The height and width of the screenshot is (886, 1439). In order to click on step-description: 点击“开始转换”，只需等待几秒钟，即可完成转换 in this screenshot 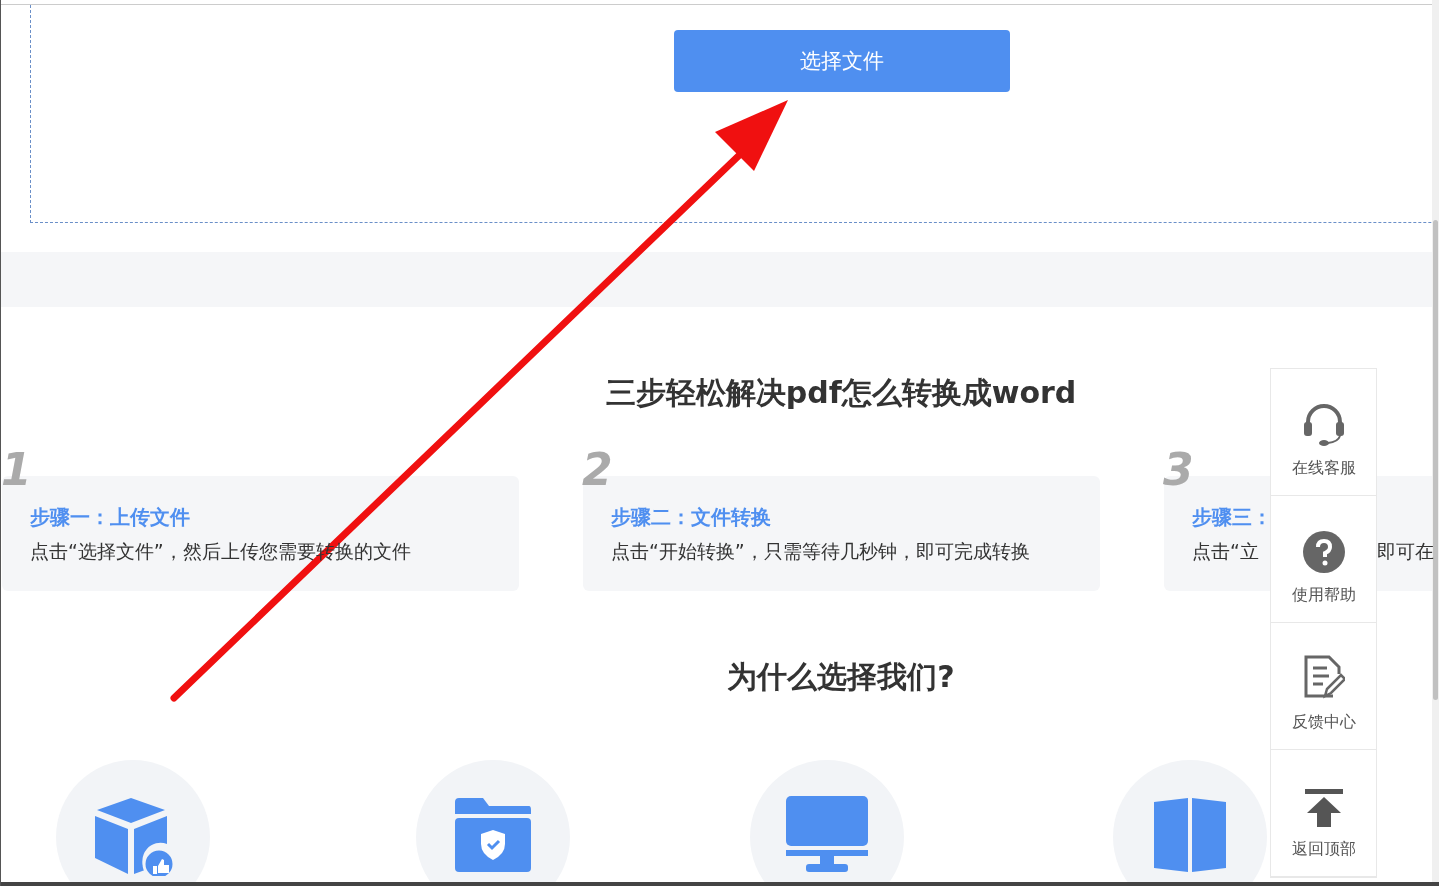, I will do `click(820, 551)`.